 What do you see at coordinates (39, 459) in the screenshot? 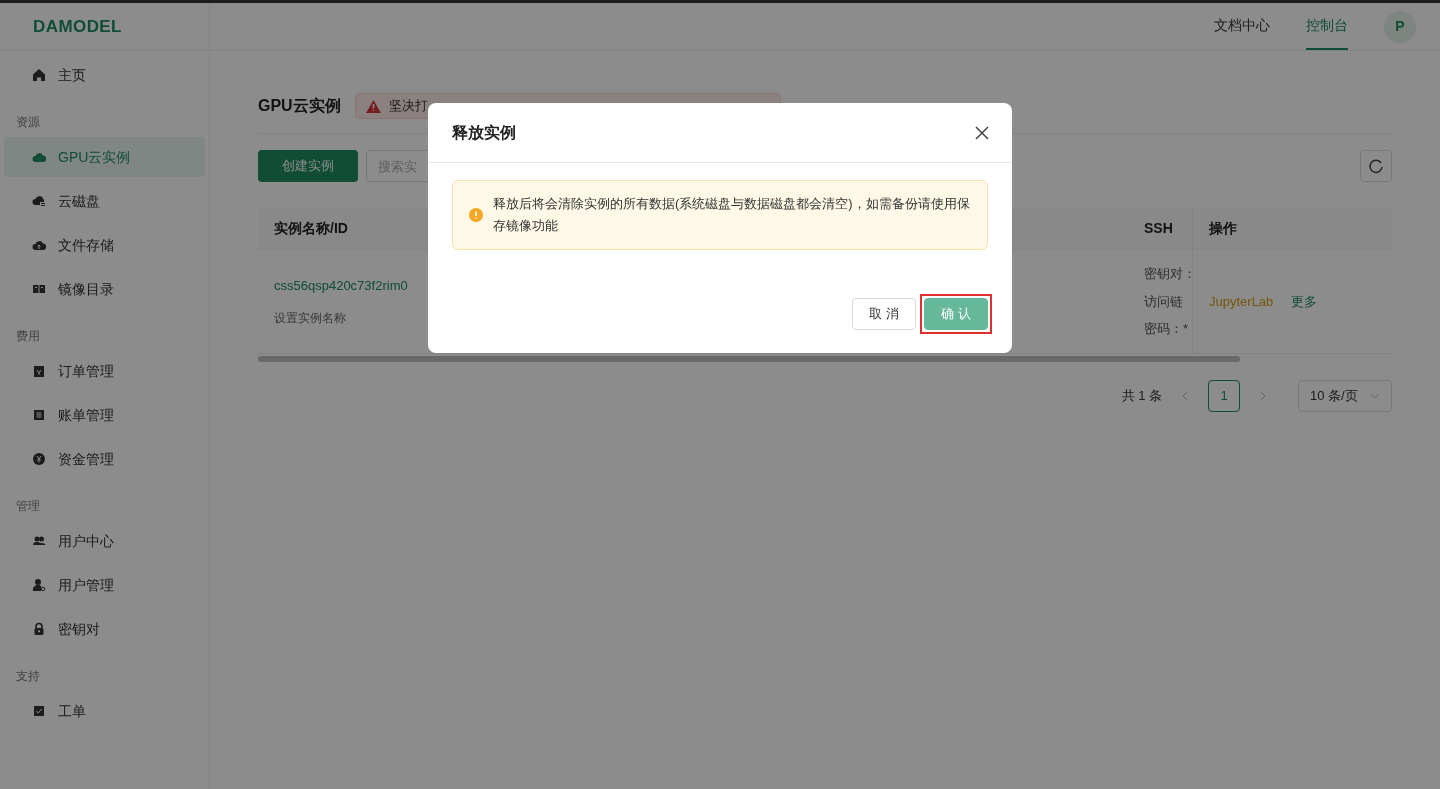
I see `yen-icon` at bounding box center [39, 459].